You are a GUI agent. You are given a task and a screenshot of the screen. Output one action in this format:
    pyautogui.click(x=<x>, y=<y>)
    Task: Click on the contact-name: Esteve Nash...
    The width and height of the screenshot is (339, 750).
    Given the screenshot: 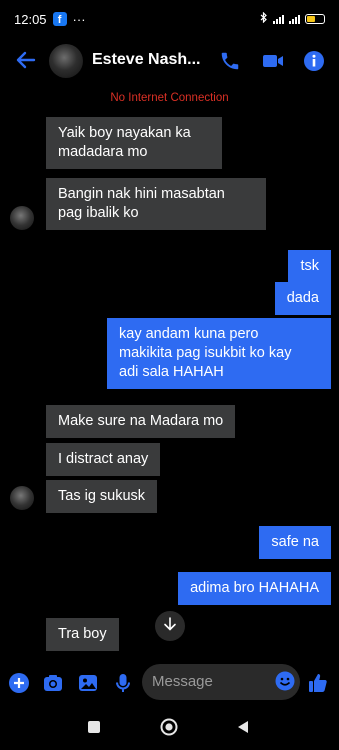 What is the action you would take?
    pyautogui.click(x=146, y=60)
    